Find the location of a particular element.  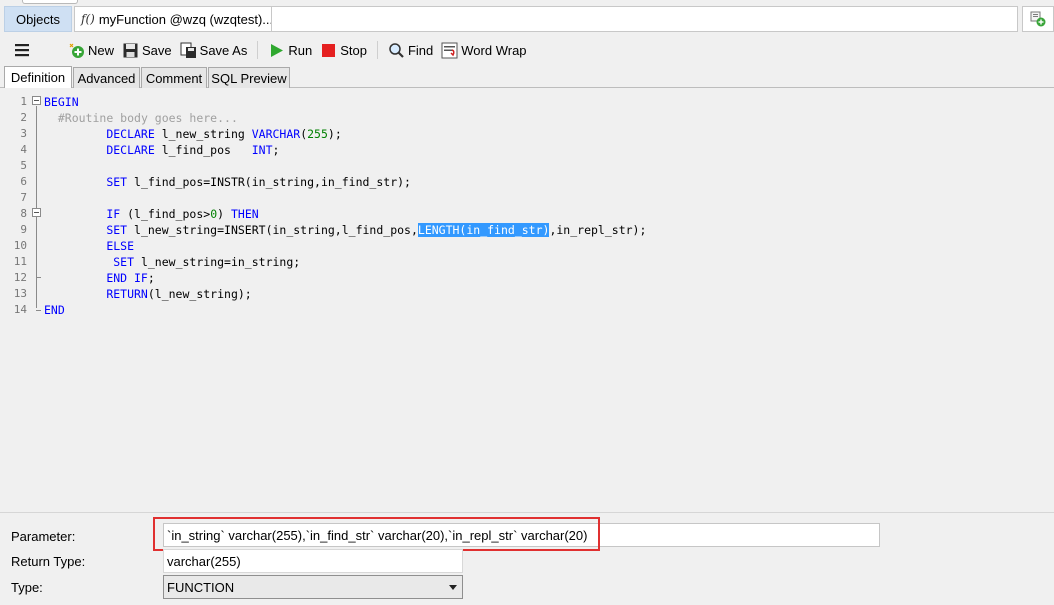

code-token: 255 is located at coordinates (317, 134).